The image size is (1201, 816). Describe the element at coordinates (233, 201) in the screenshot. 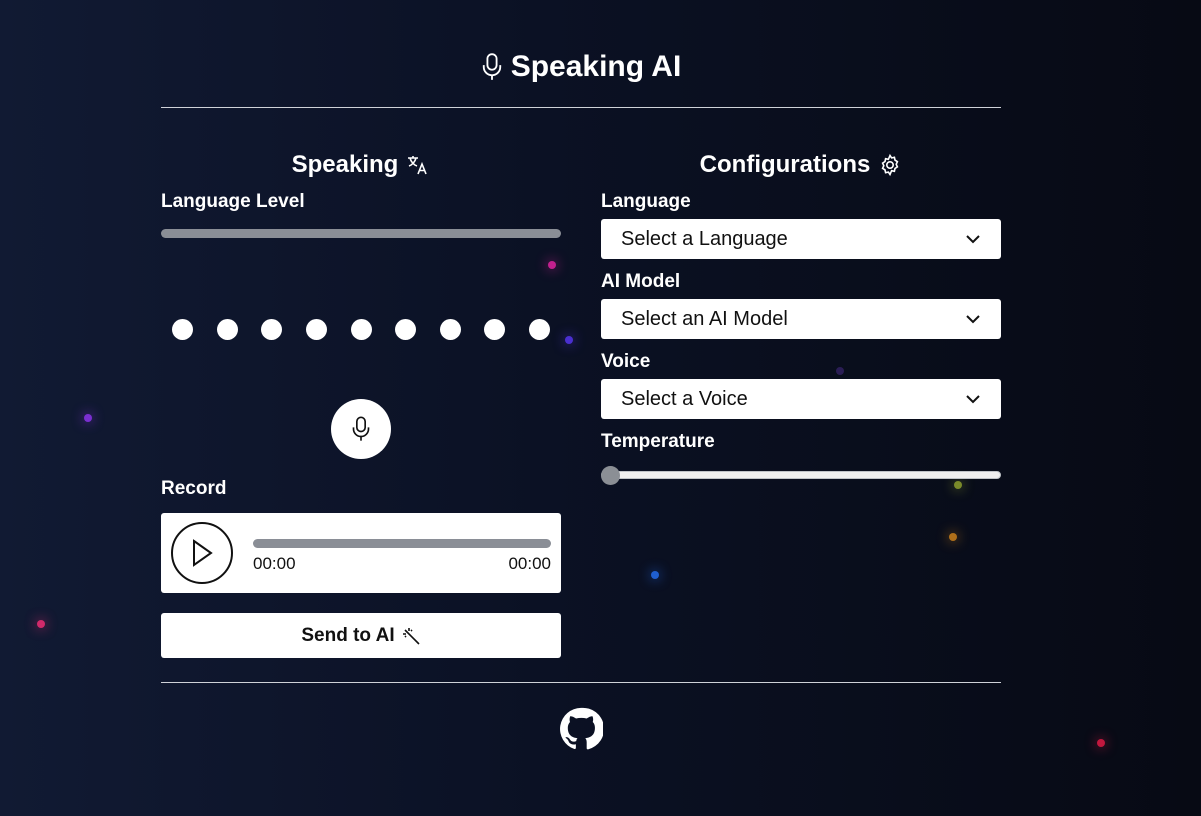

I see `language-level-label: Language Level` at that location.